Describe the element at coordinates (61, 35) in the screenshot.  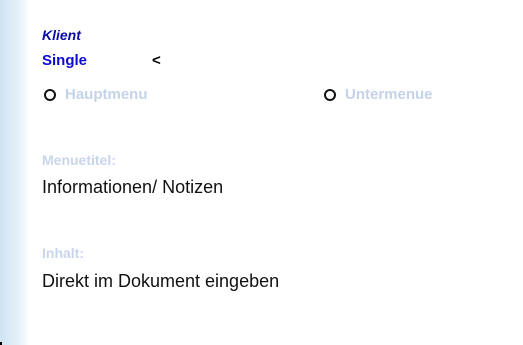
I see `client-title: Klient` at that location.